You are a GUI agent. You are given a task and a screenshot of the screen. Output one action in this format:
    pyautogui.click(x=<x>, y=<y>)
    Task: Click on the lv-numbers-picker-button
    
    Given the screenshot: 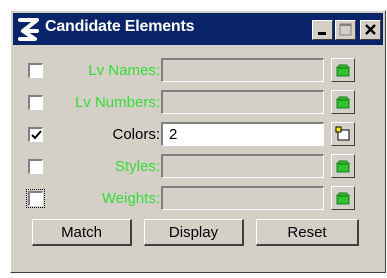 What is the action you would take?
    pyautogui.click(x=343, y=102)
    